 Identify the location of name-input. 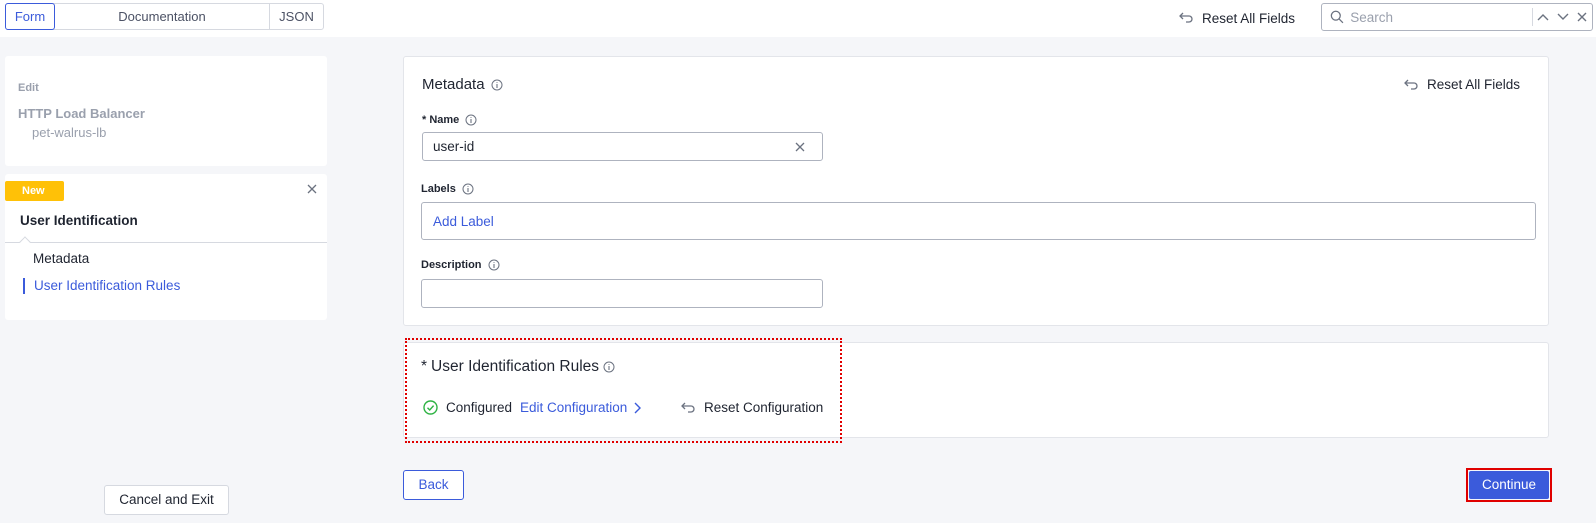
(603, 146).